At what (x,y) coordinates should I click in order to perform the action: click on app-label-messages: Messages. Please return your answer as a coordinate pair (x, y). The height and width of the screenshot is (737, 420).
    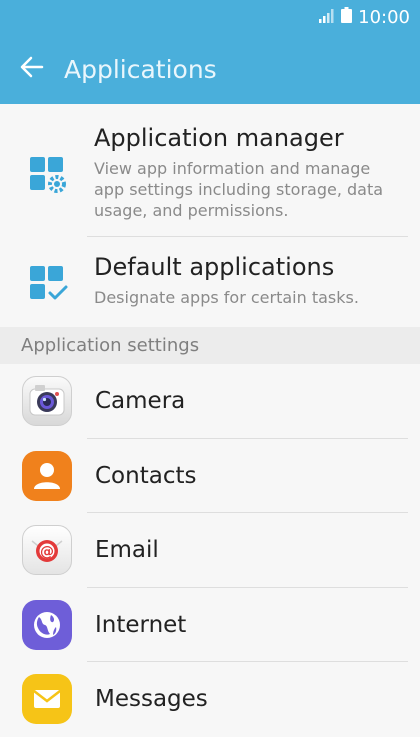
    Looking at the image, I should click on (151, 699).